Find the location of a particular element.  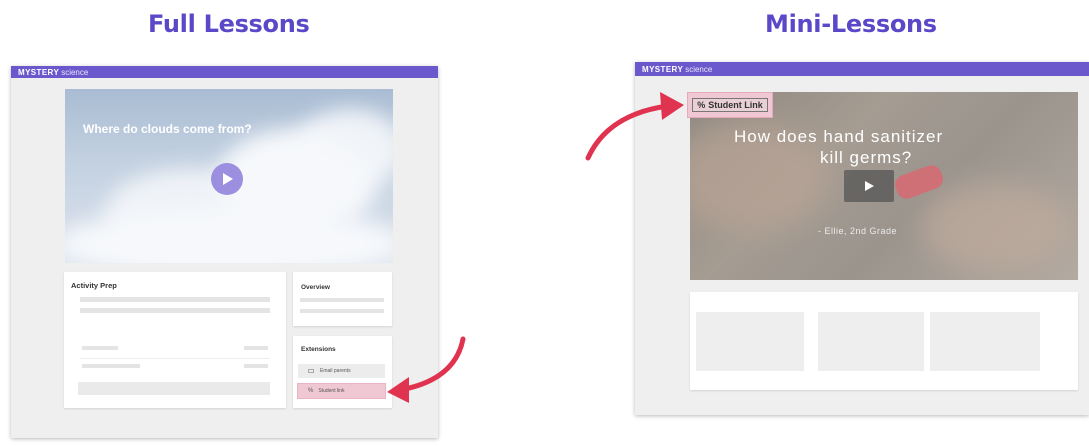

full-lessons-heading: Full Lessons is located at coordinates (229, 24).